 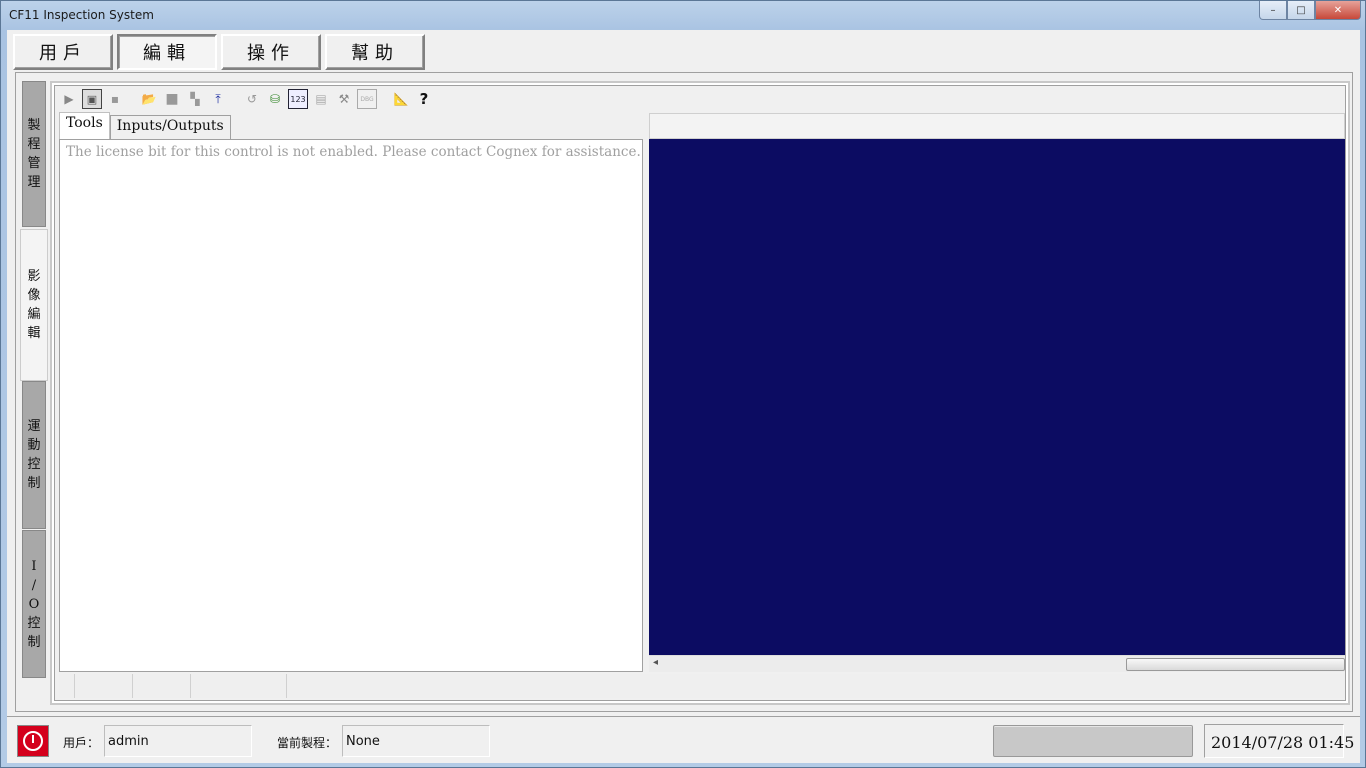 I want to click on editor-status-strip, so click(x=702, y=686).